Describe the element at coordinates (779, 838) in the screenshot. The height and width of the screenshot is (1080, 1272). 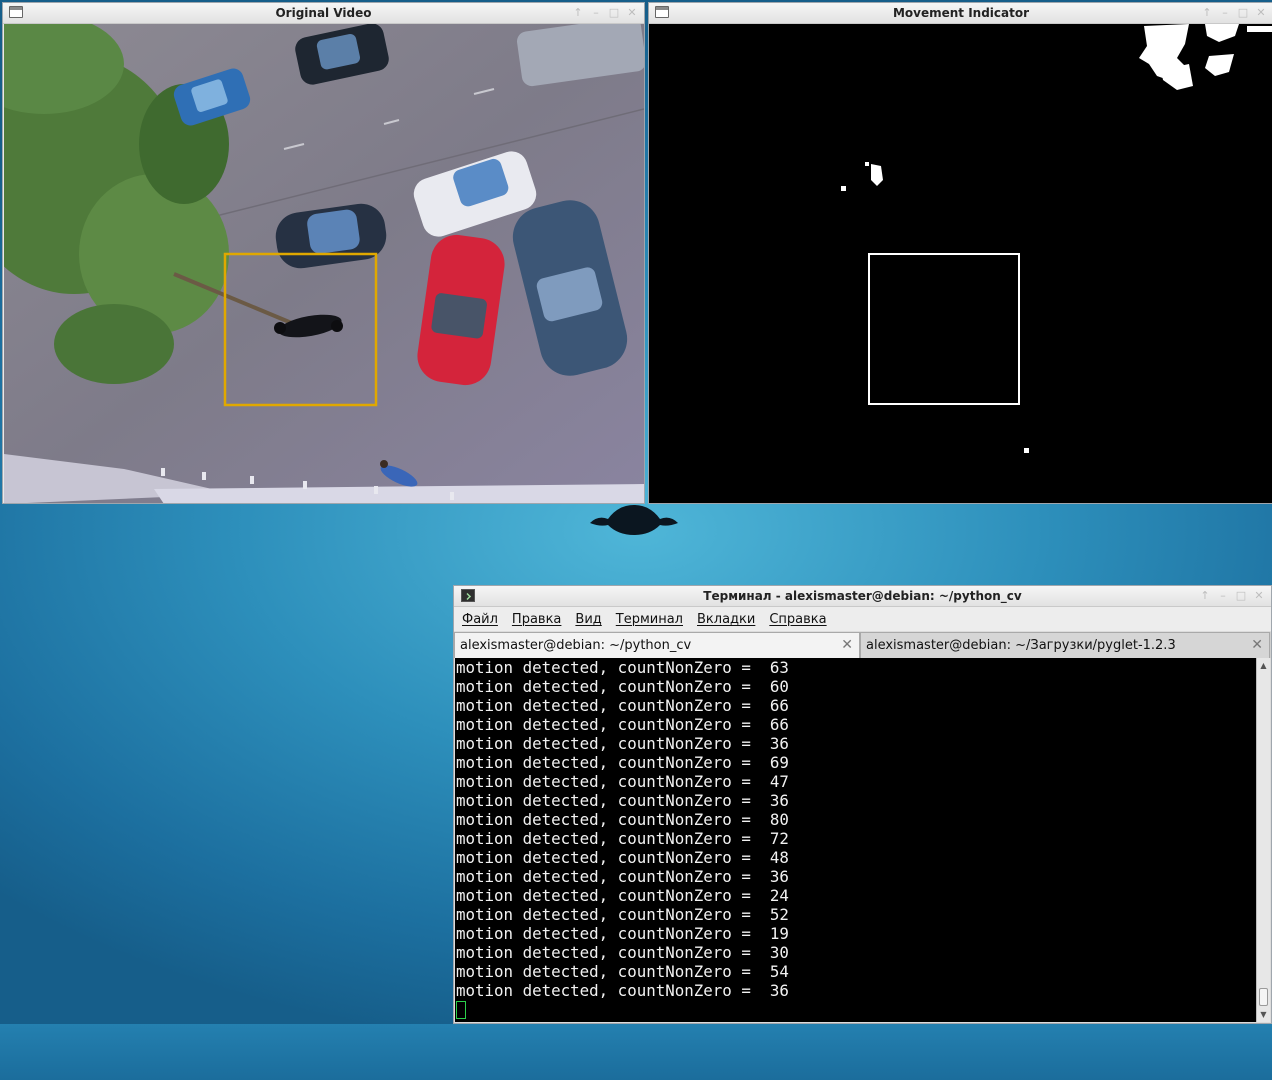
I see `count-value: 72` at that location.